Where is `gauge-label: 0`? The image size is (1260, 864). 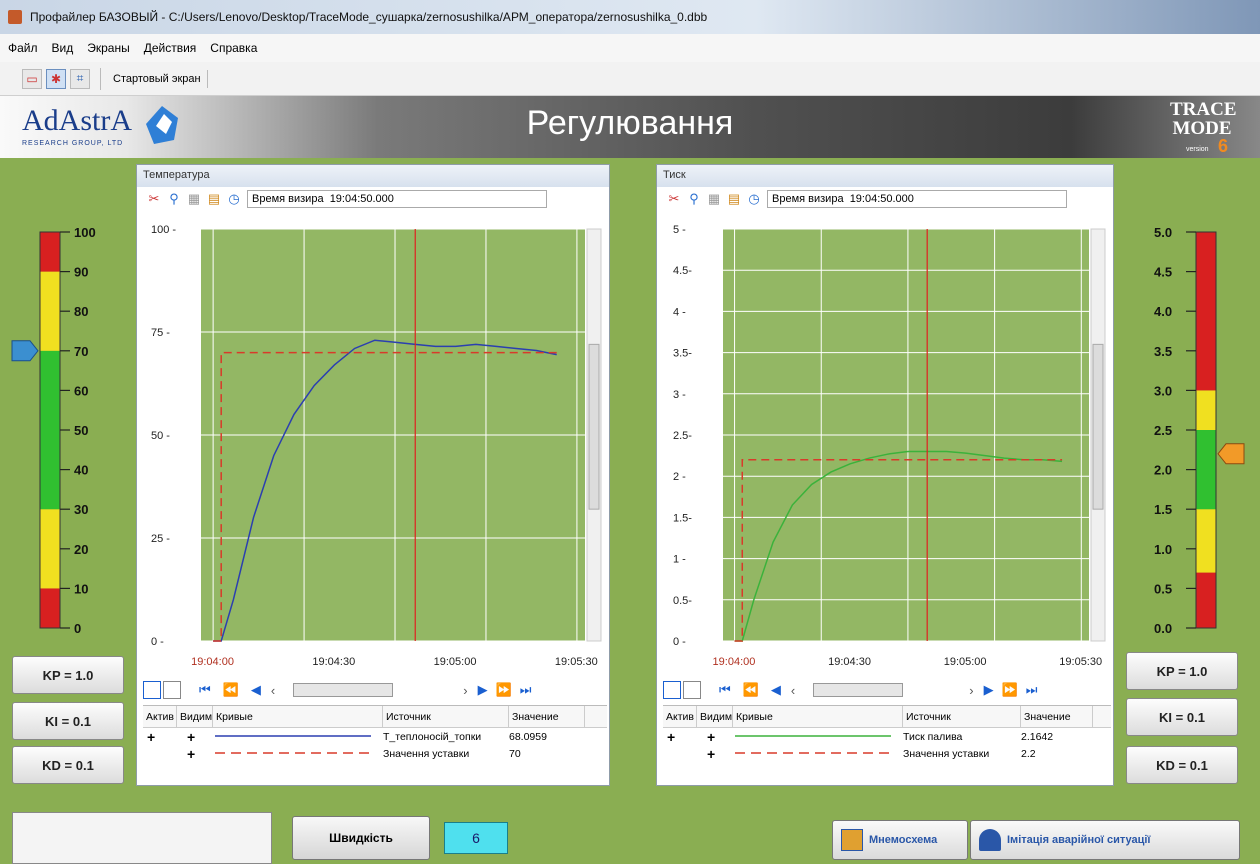
gauge-label: 0 is located at coordinates (77, 628).